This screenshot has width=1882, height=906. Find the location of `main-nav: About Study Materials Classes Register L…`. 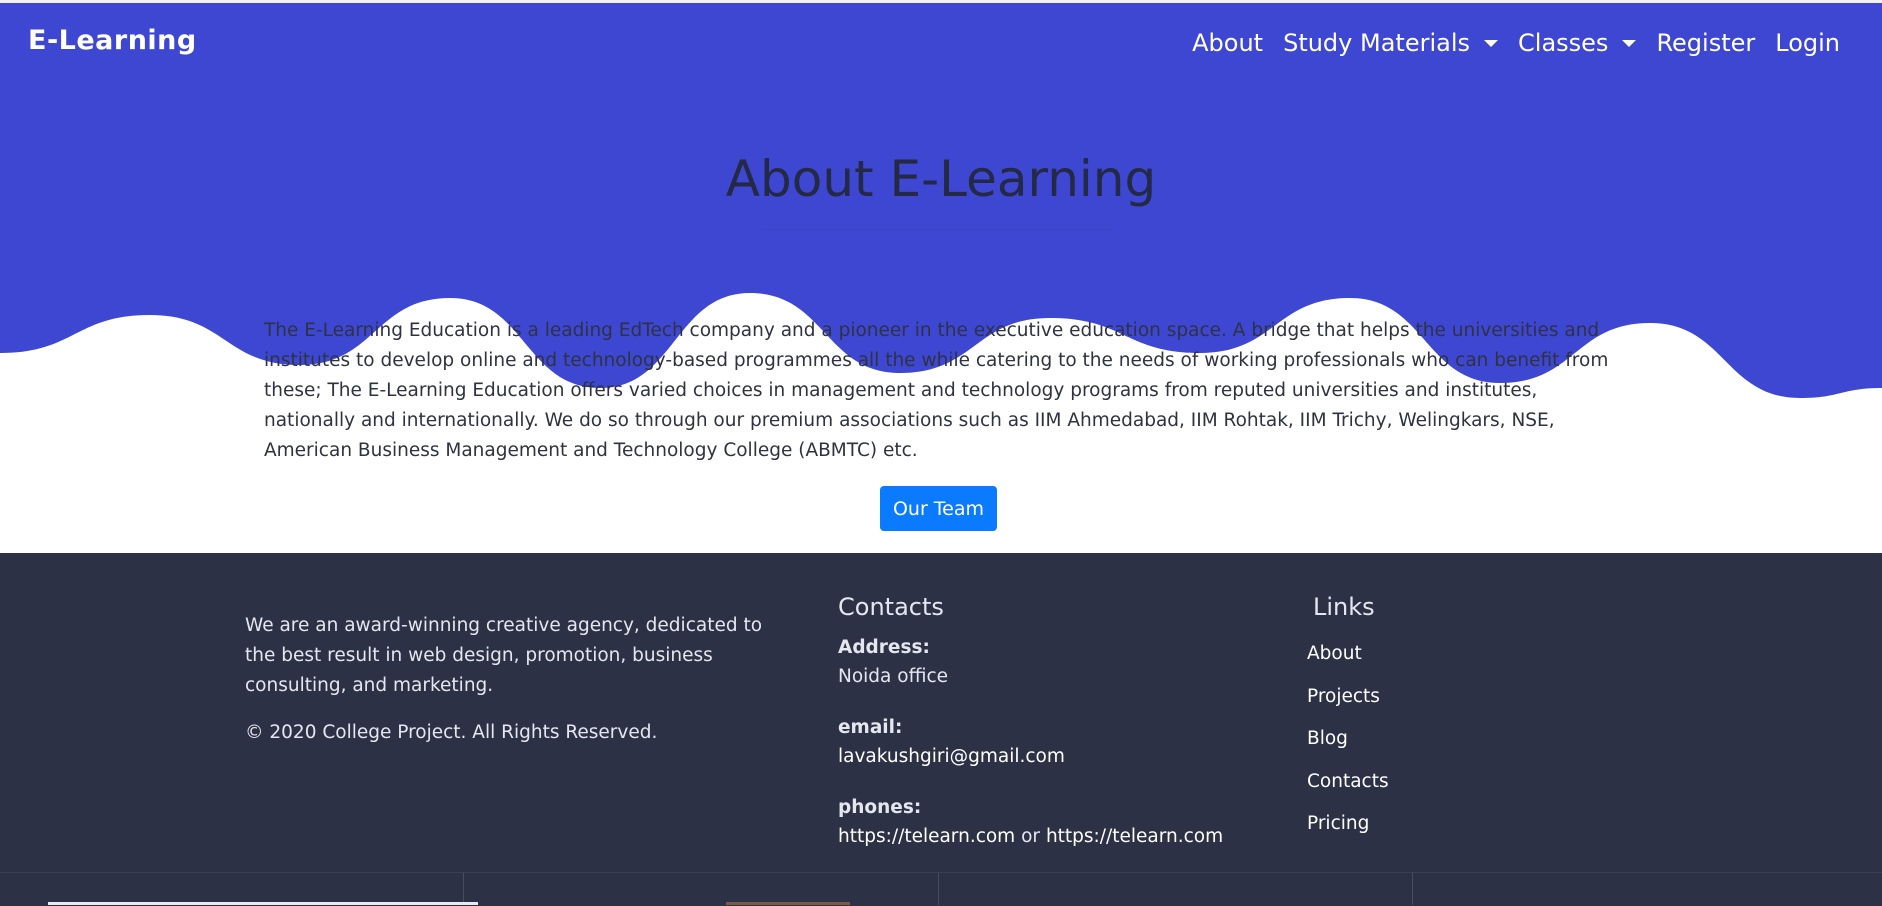

main-nav: About Study Materials Classes Register L… is located at coordinates (1506, 43).